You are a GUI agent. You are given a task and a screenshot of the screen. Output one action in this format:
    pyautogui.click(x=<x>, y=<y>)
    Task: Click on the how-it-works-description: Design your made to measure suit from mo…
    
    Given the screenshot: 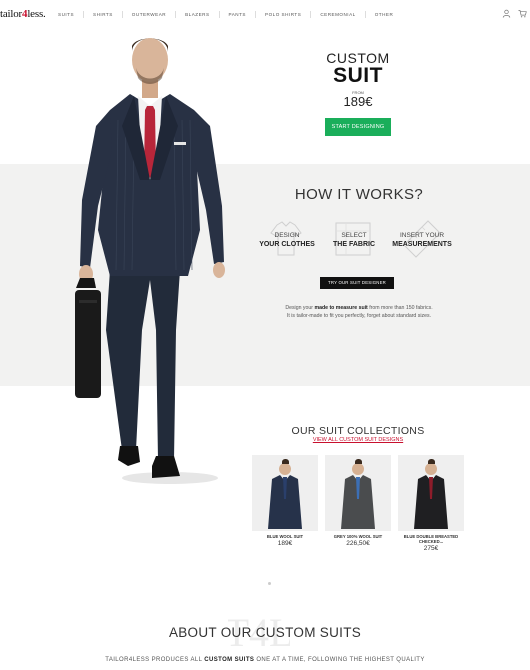 What is the action you would take?
    pyautogui.click(x=359, y=312)
    